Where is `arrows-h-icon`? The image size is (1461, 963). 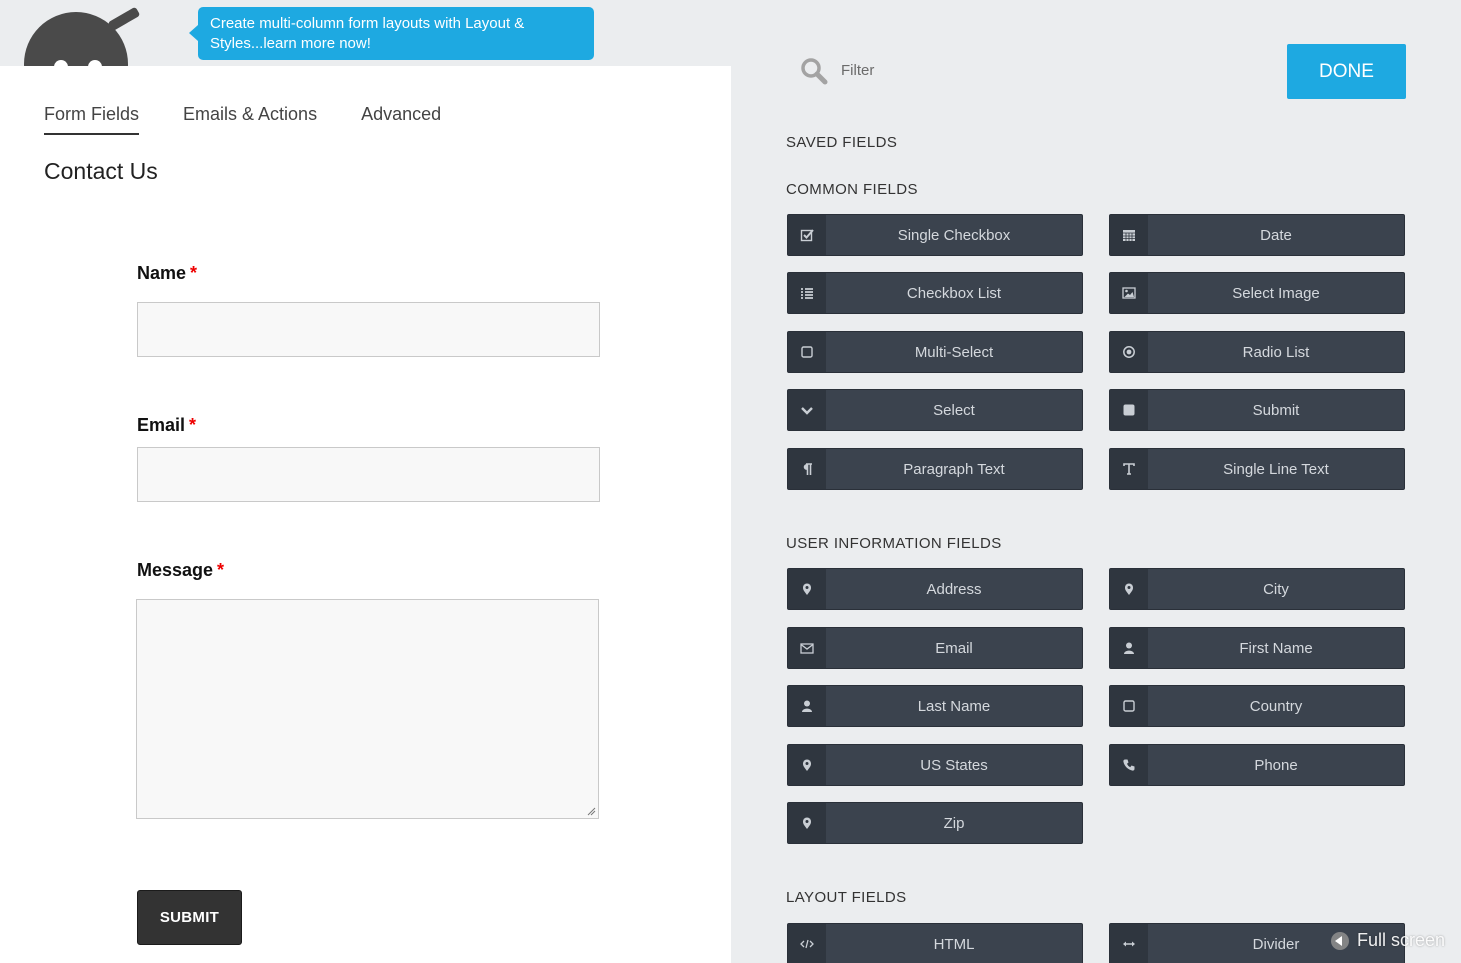 arrows-h-icon is located at coordinates (1129, 943).